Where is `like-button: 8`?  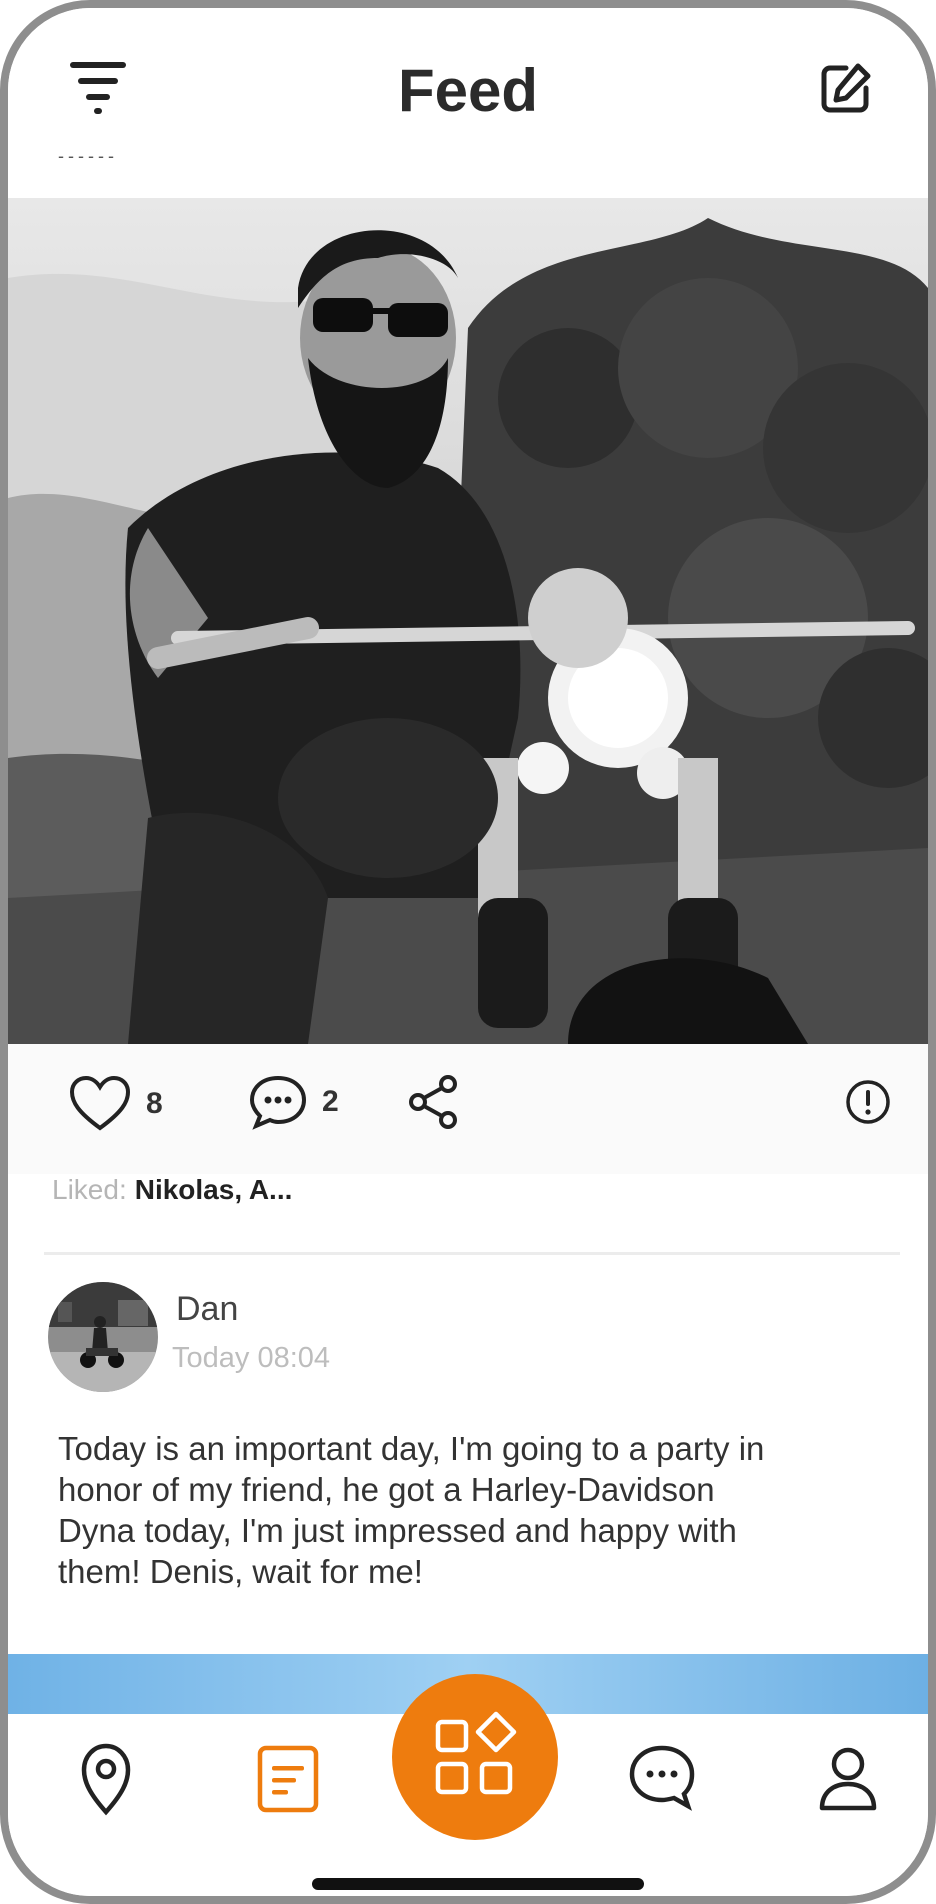
like-button: 8 is located at coordinates (115, 1104).